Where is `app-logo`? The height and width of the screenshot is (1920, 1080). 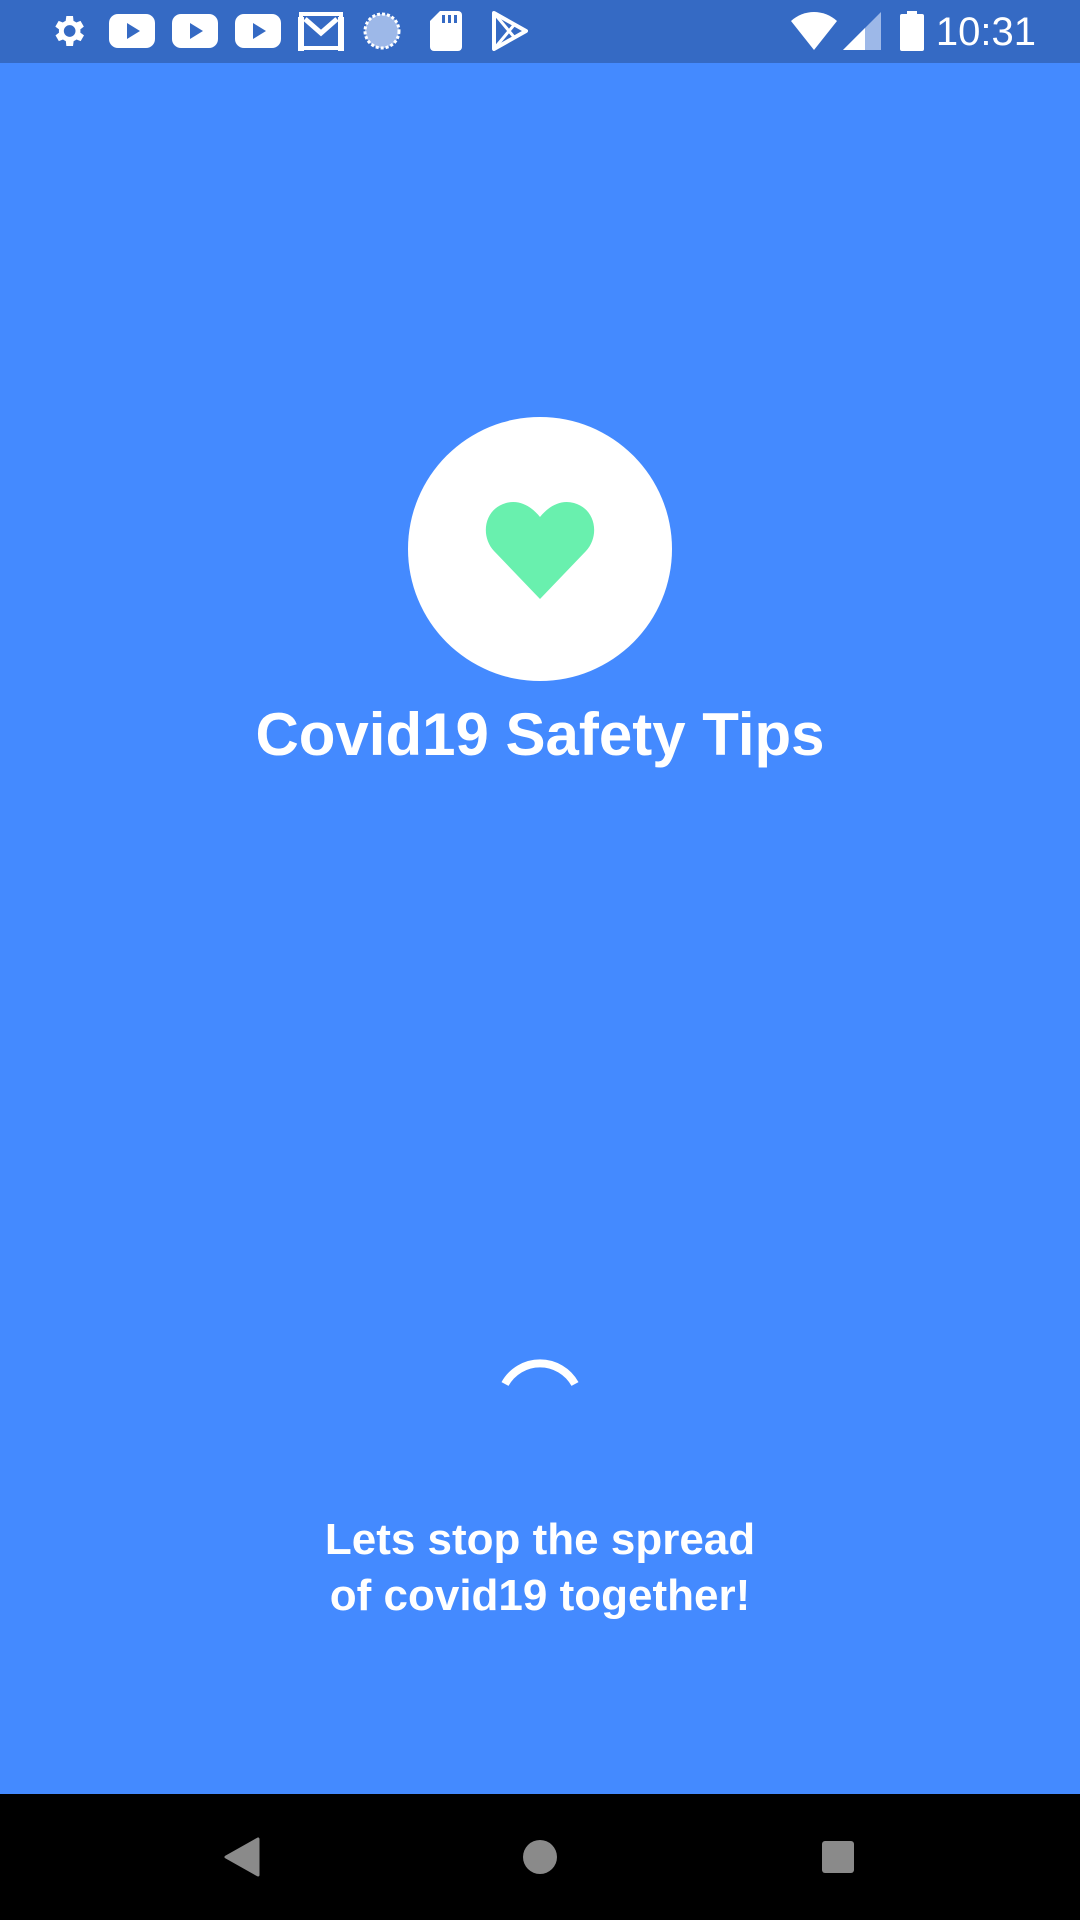
app-logo is located at coordinates (540, 549).